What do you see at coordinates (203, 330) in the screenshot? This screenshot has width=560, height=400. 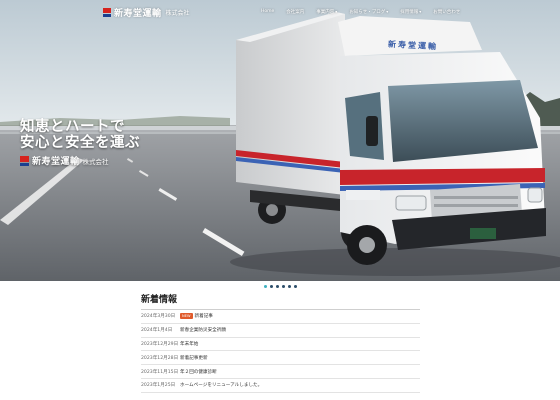 I see `news-title-link: 新春企業防災安全祈願` at bounding box center [203, 330].